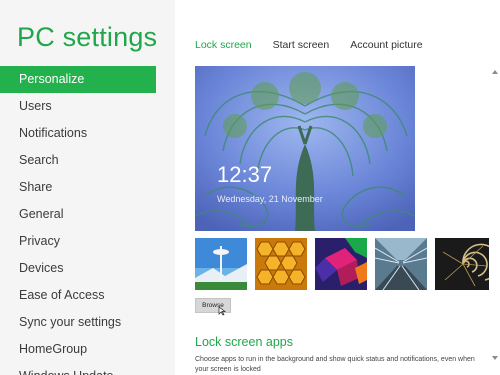  I want to click on sidebar-item-search: Search, so click(87, 160).